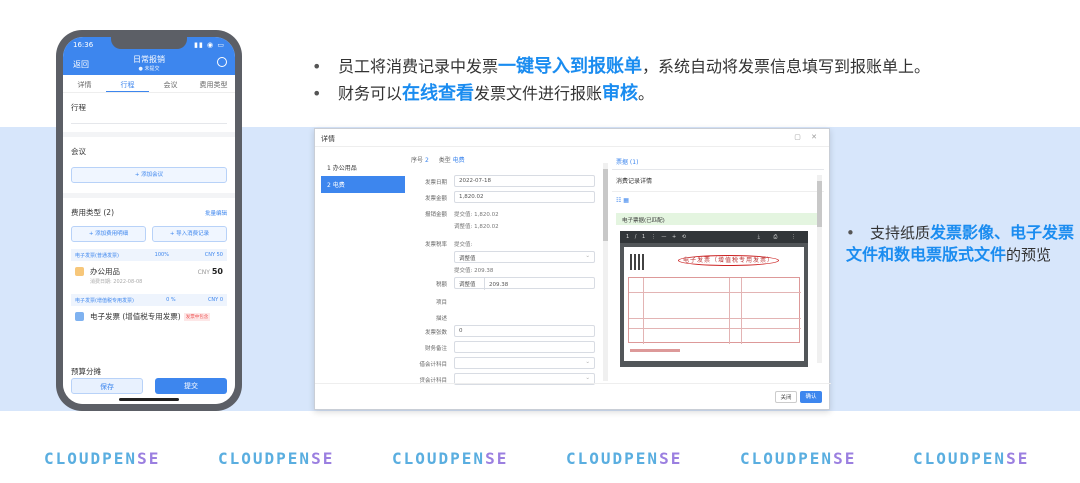  What do you see at coordinates (819, 269) in the screenshot?
I see `panel-scrollbar` at bounding box center [819, 269].